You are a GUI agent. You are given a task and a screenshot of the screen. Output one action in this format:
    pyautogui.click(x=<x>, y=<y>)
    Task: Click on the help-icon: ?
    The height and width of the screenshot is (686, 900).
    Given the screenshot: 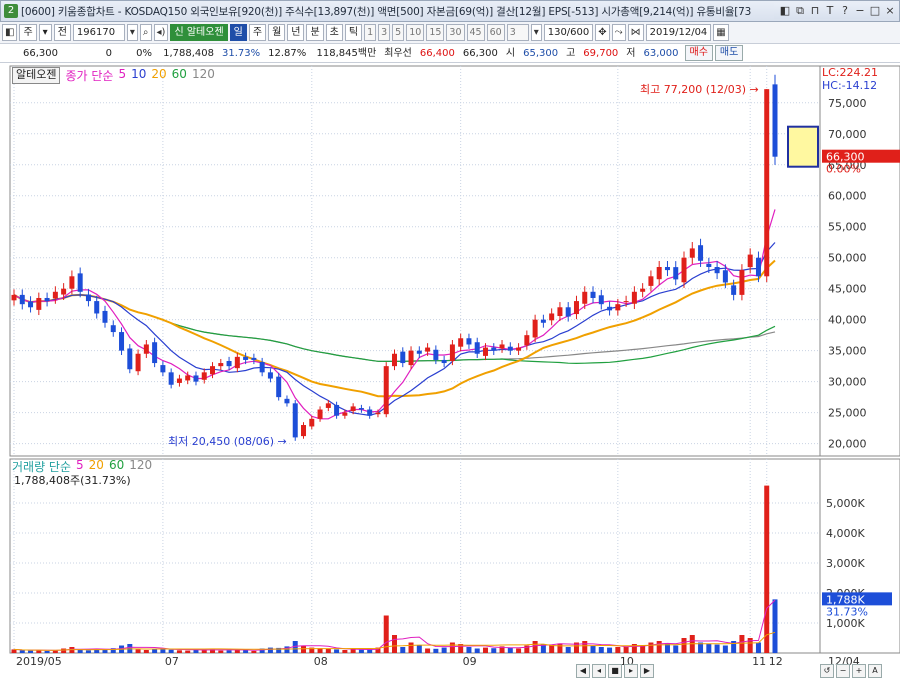 What is the action you would take?
    pyautogui.click(x=845, y=11)
    